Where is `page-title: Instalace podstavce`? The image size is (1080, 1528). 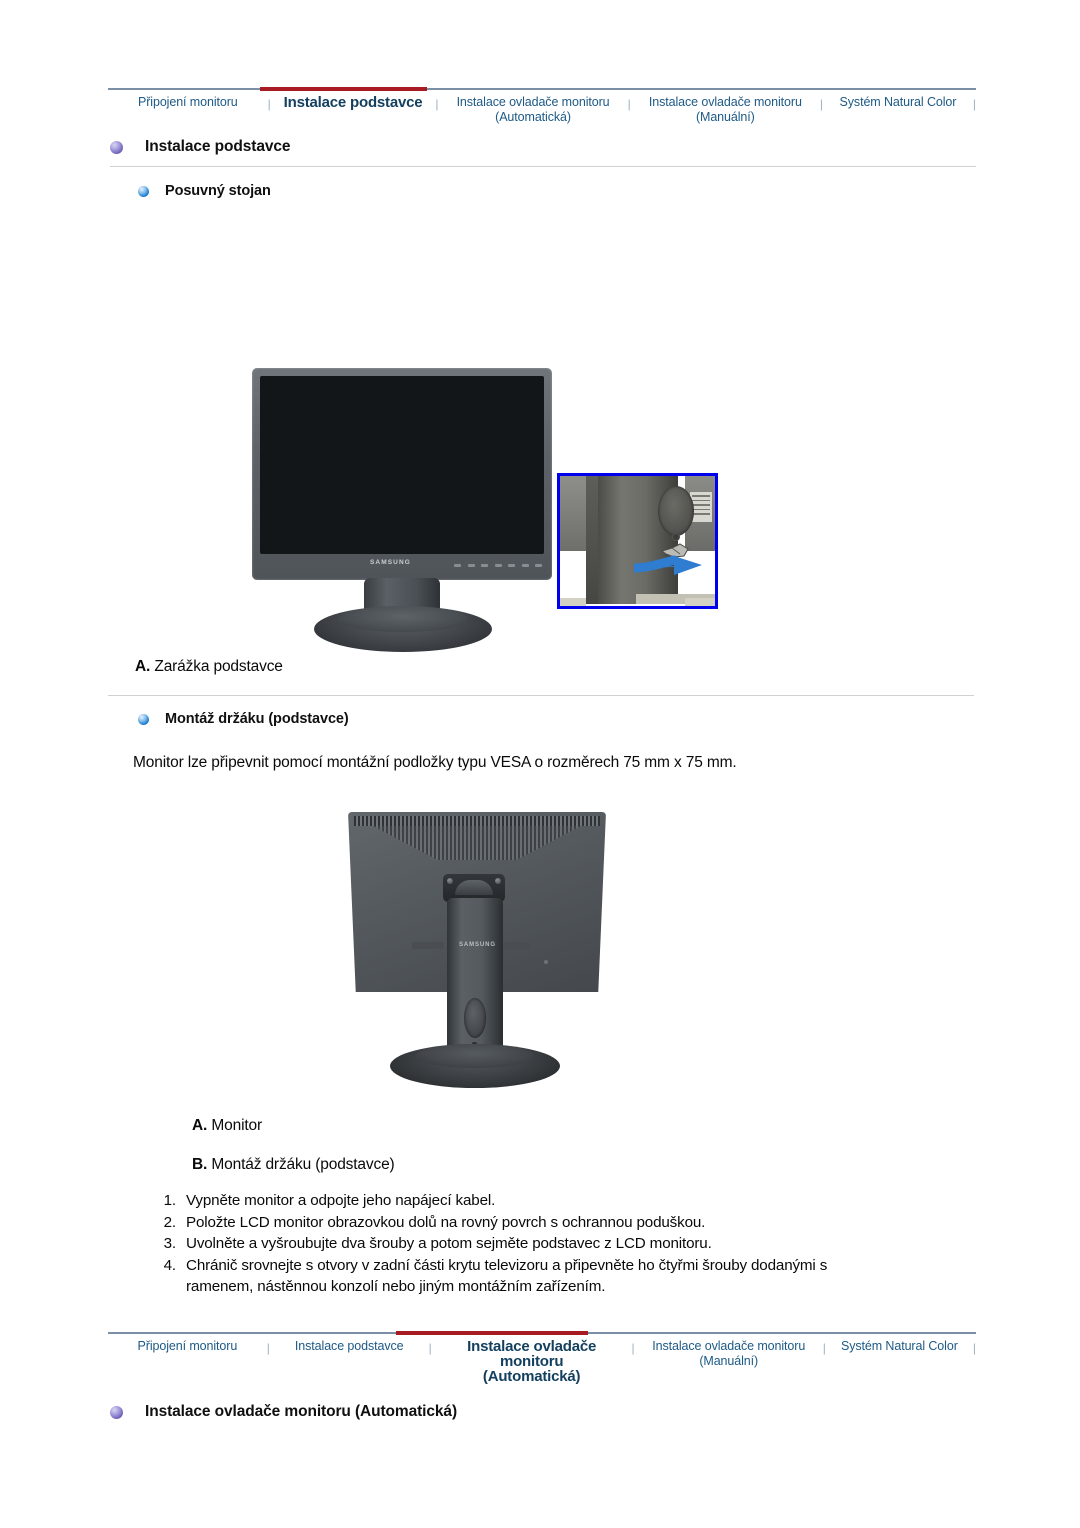
page-title: Instalace podstavce is located at coordinates (218, 146).